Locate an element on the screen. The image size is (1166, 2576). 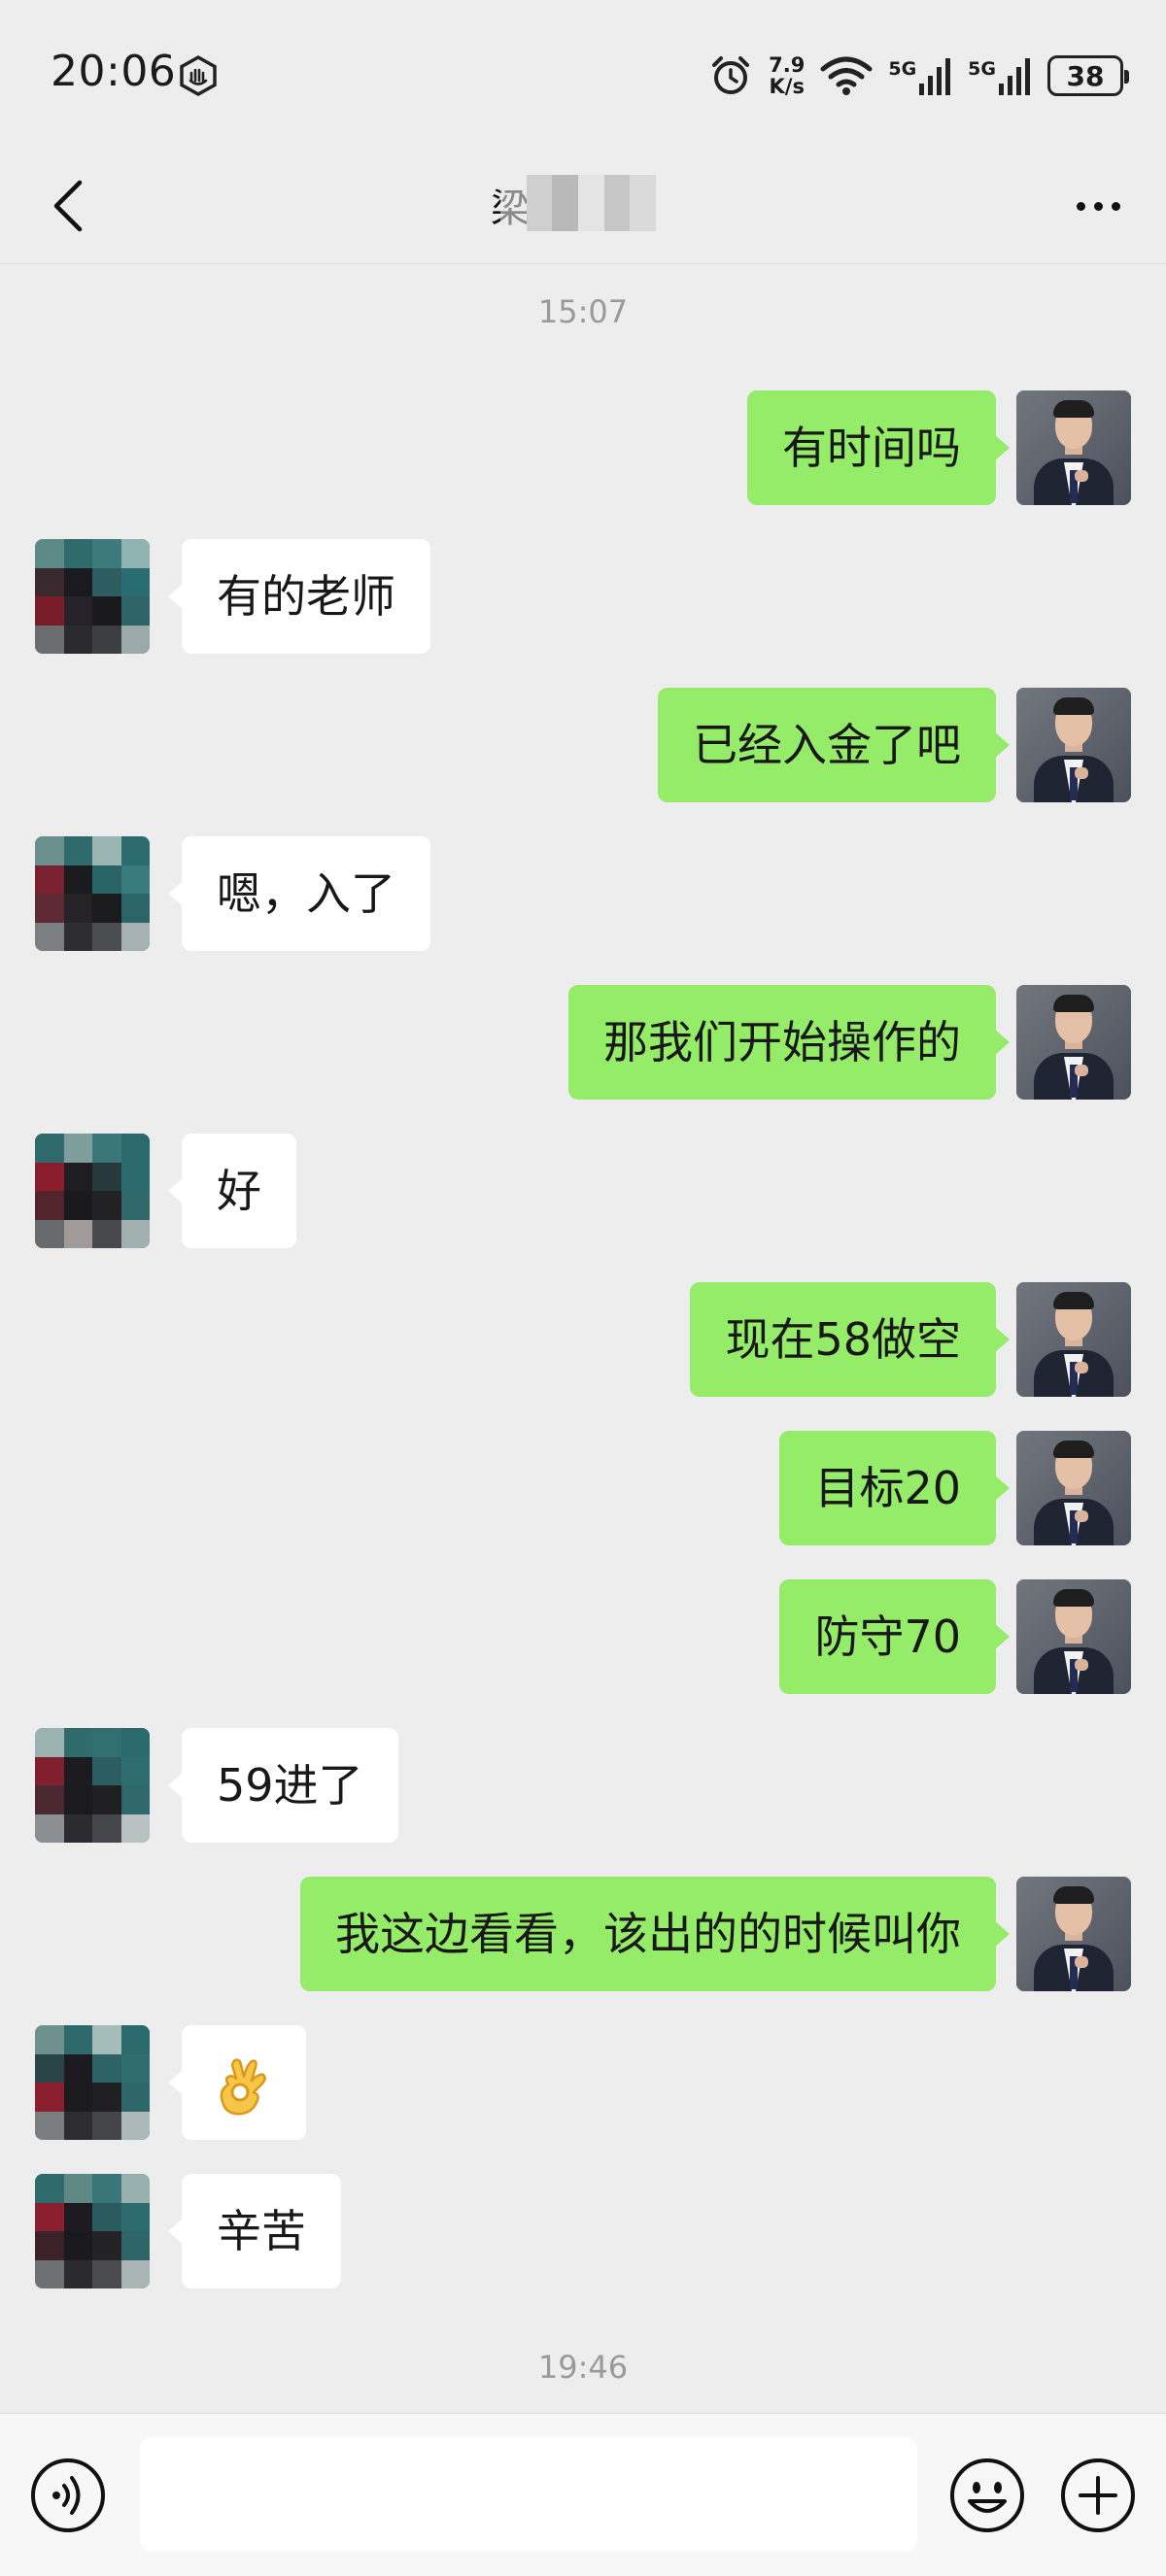
message-received: 辛苦 is located at coordinates (583, 2232).